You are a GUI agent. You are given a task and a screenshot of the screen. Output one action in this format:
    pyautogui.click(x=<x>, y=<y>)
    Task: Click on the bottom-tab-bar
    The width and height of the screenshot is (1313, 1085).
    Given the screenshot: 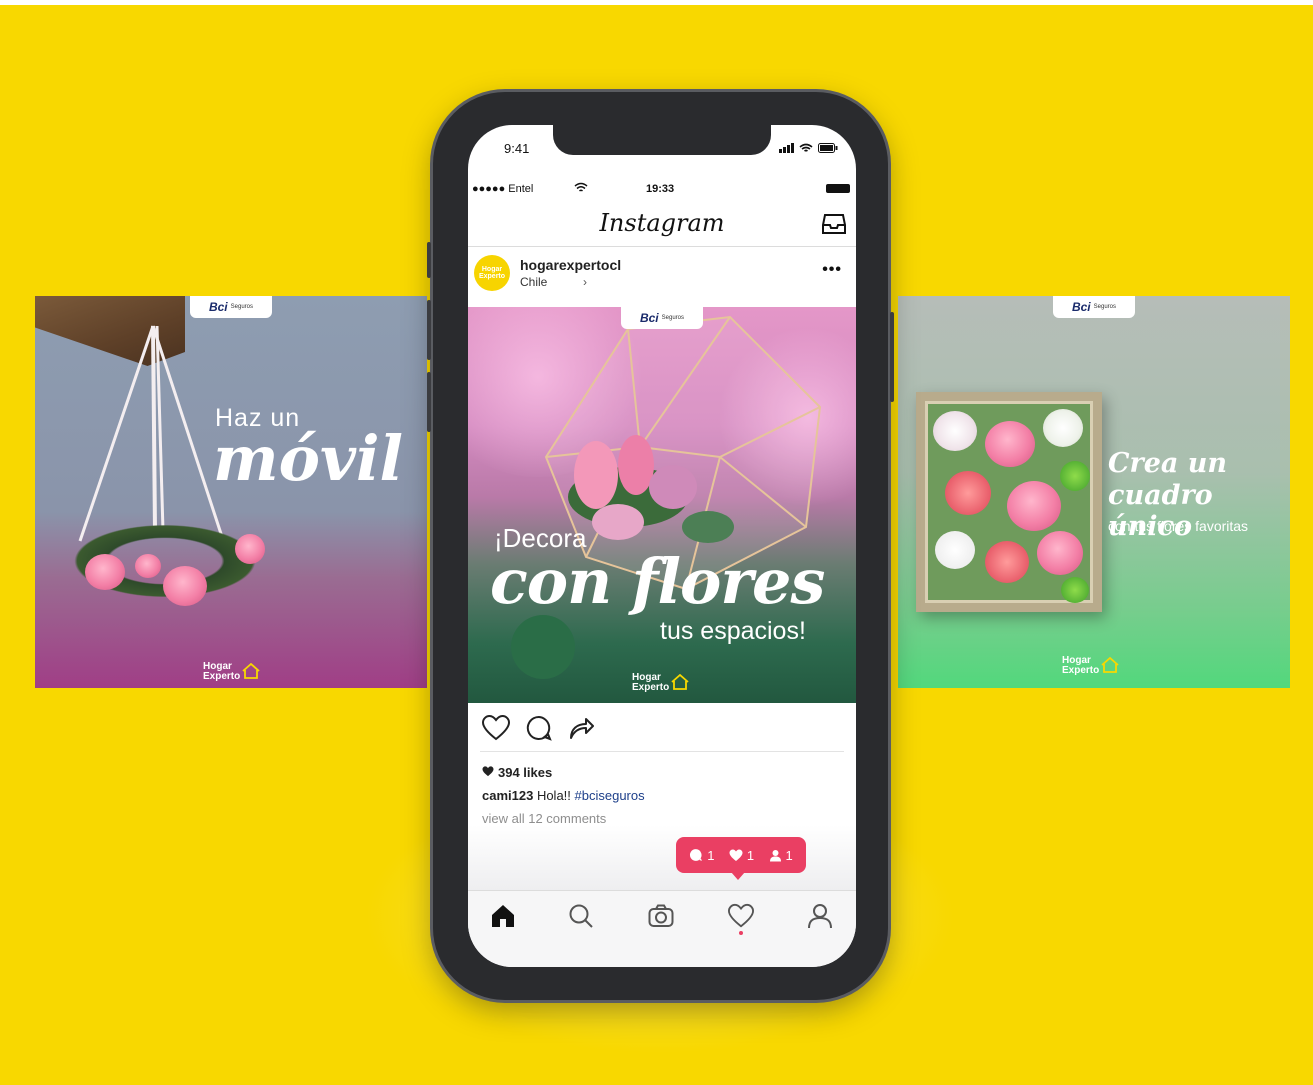 What is the action you would take?
    pyautogui.click(x=662, y=920)
    